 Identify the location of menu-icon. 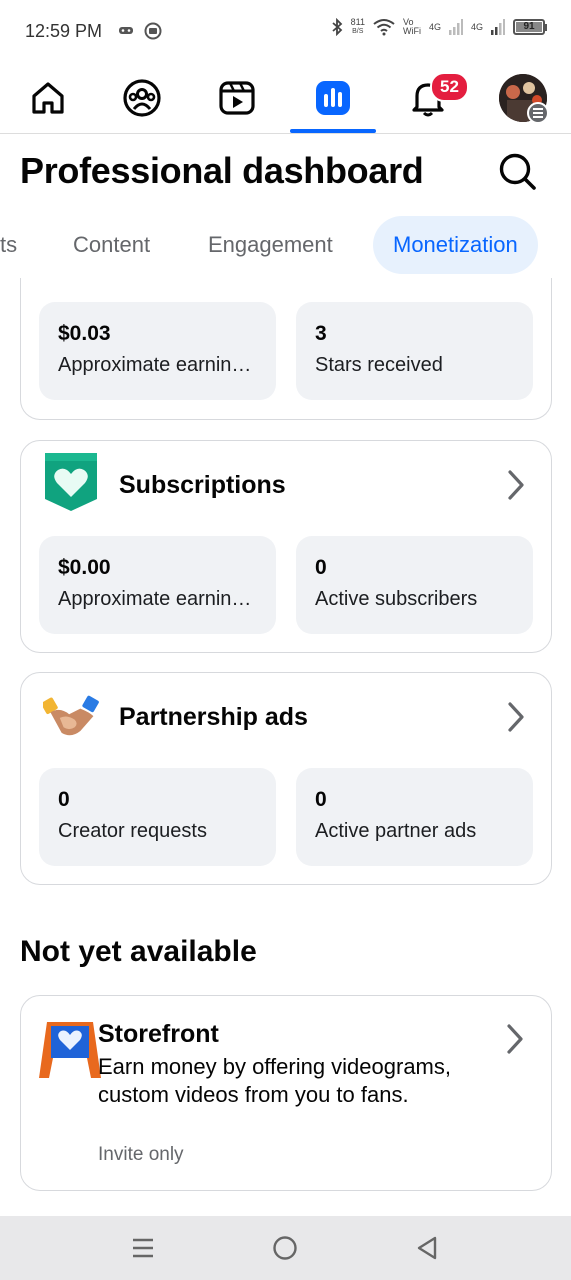
(143, 1248).